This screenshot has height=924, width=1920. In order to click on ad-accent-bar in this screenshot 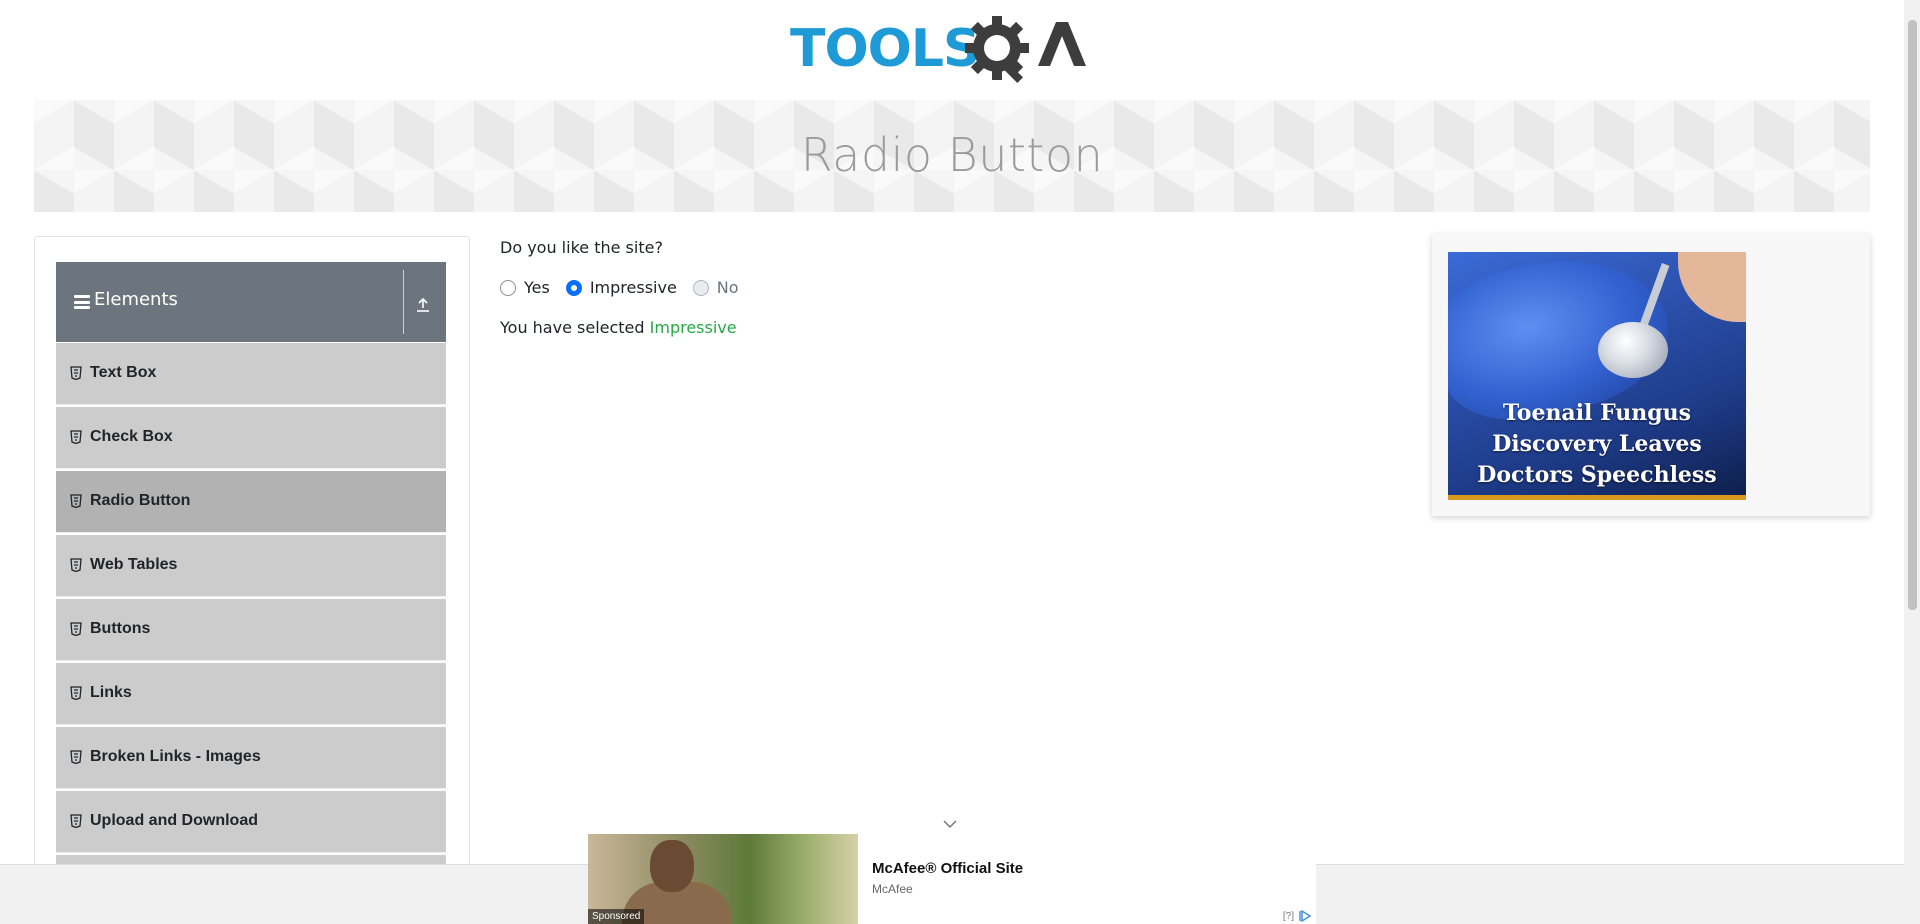, I will do `click(1597, 497)`.